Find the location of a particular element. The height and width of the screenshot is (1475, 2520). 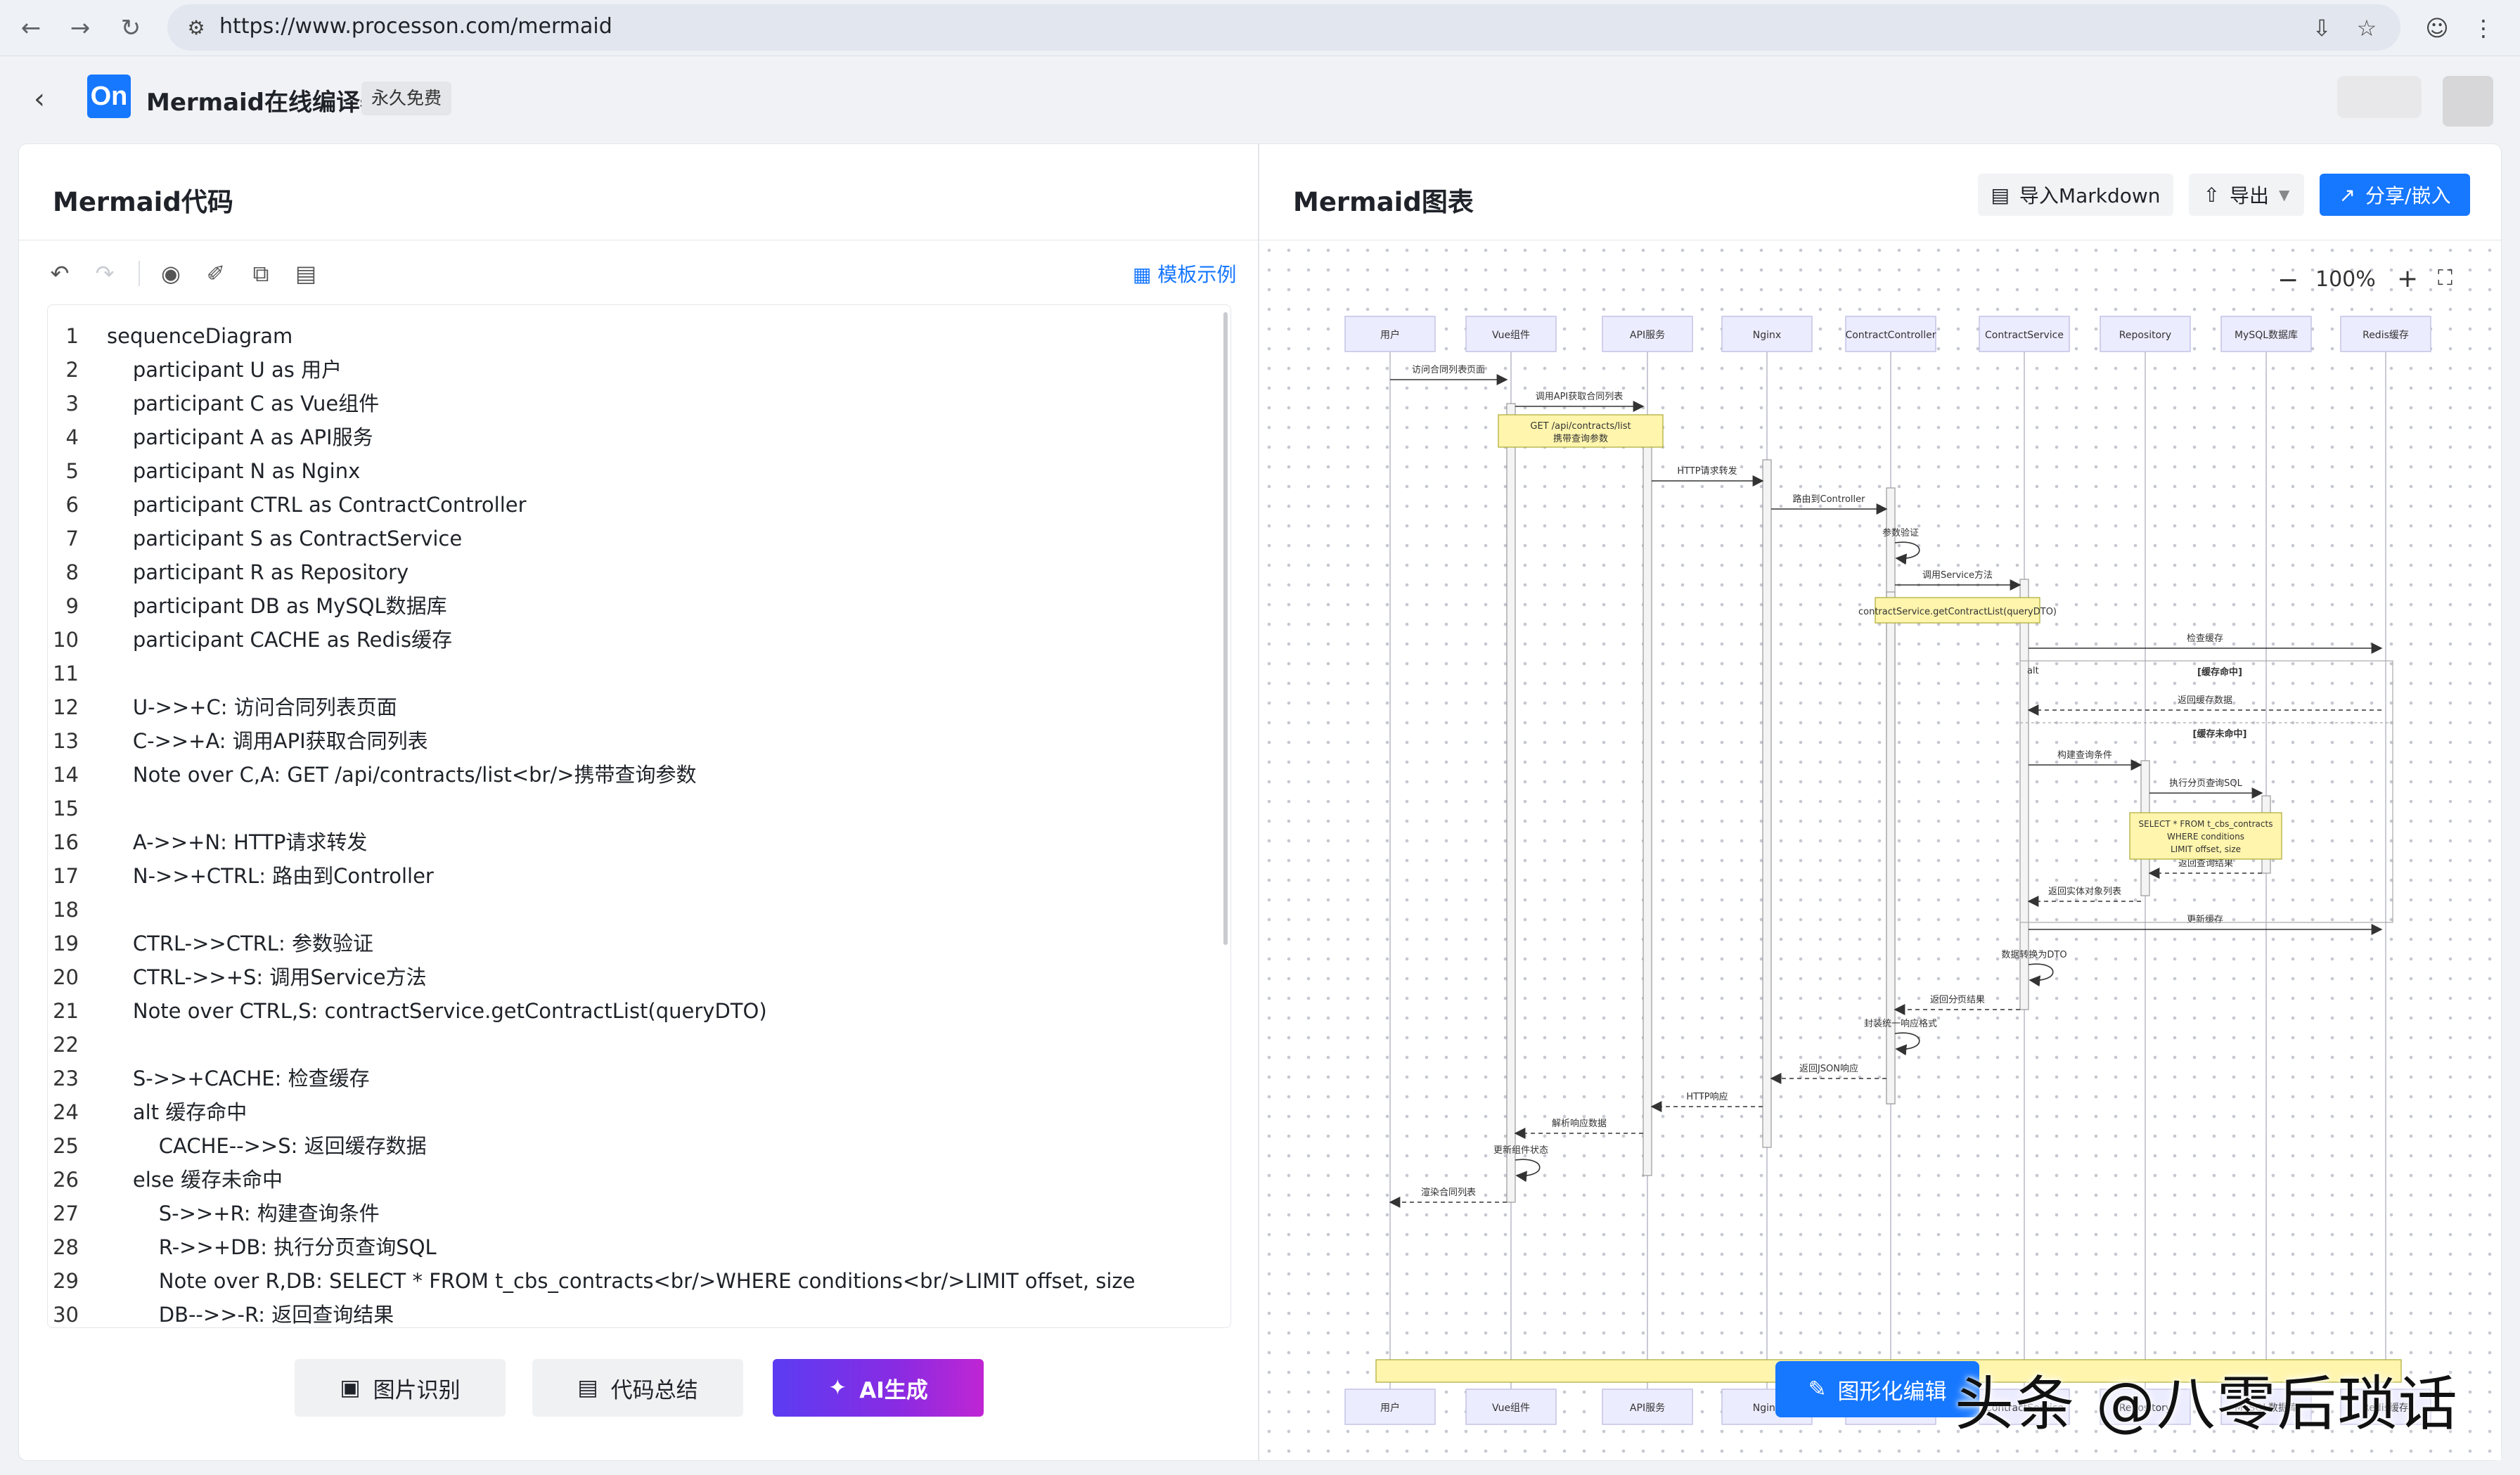

message-label: 路由到Controller is located at coordinates (1830, 499).